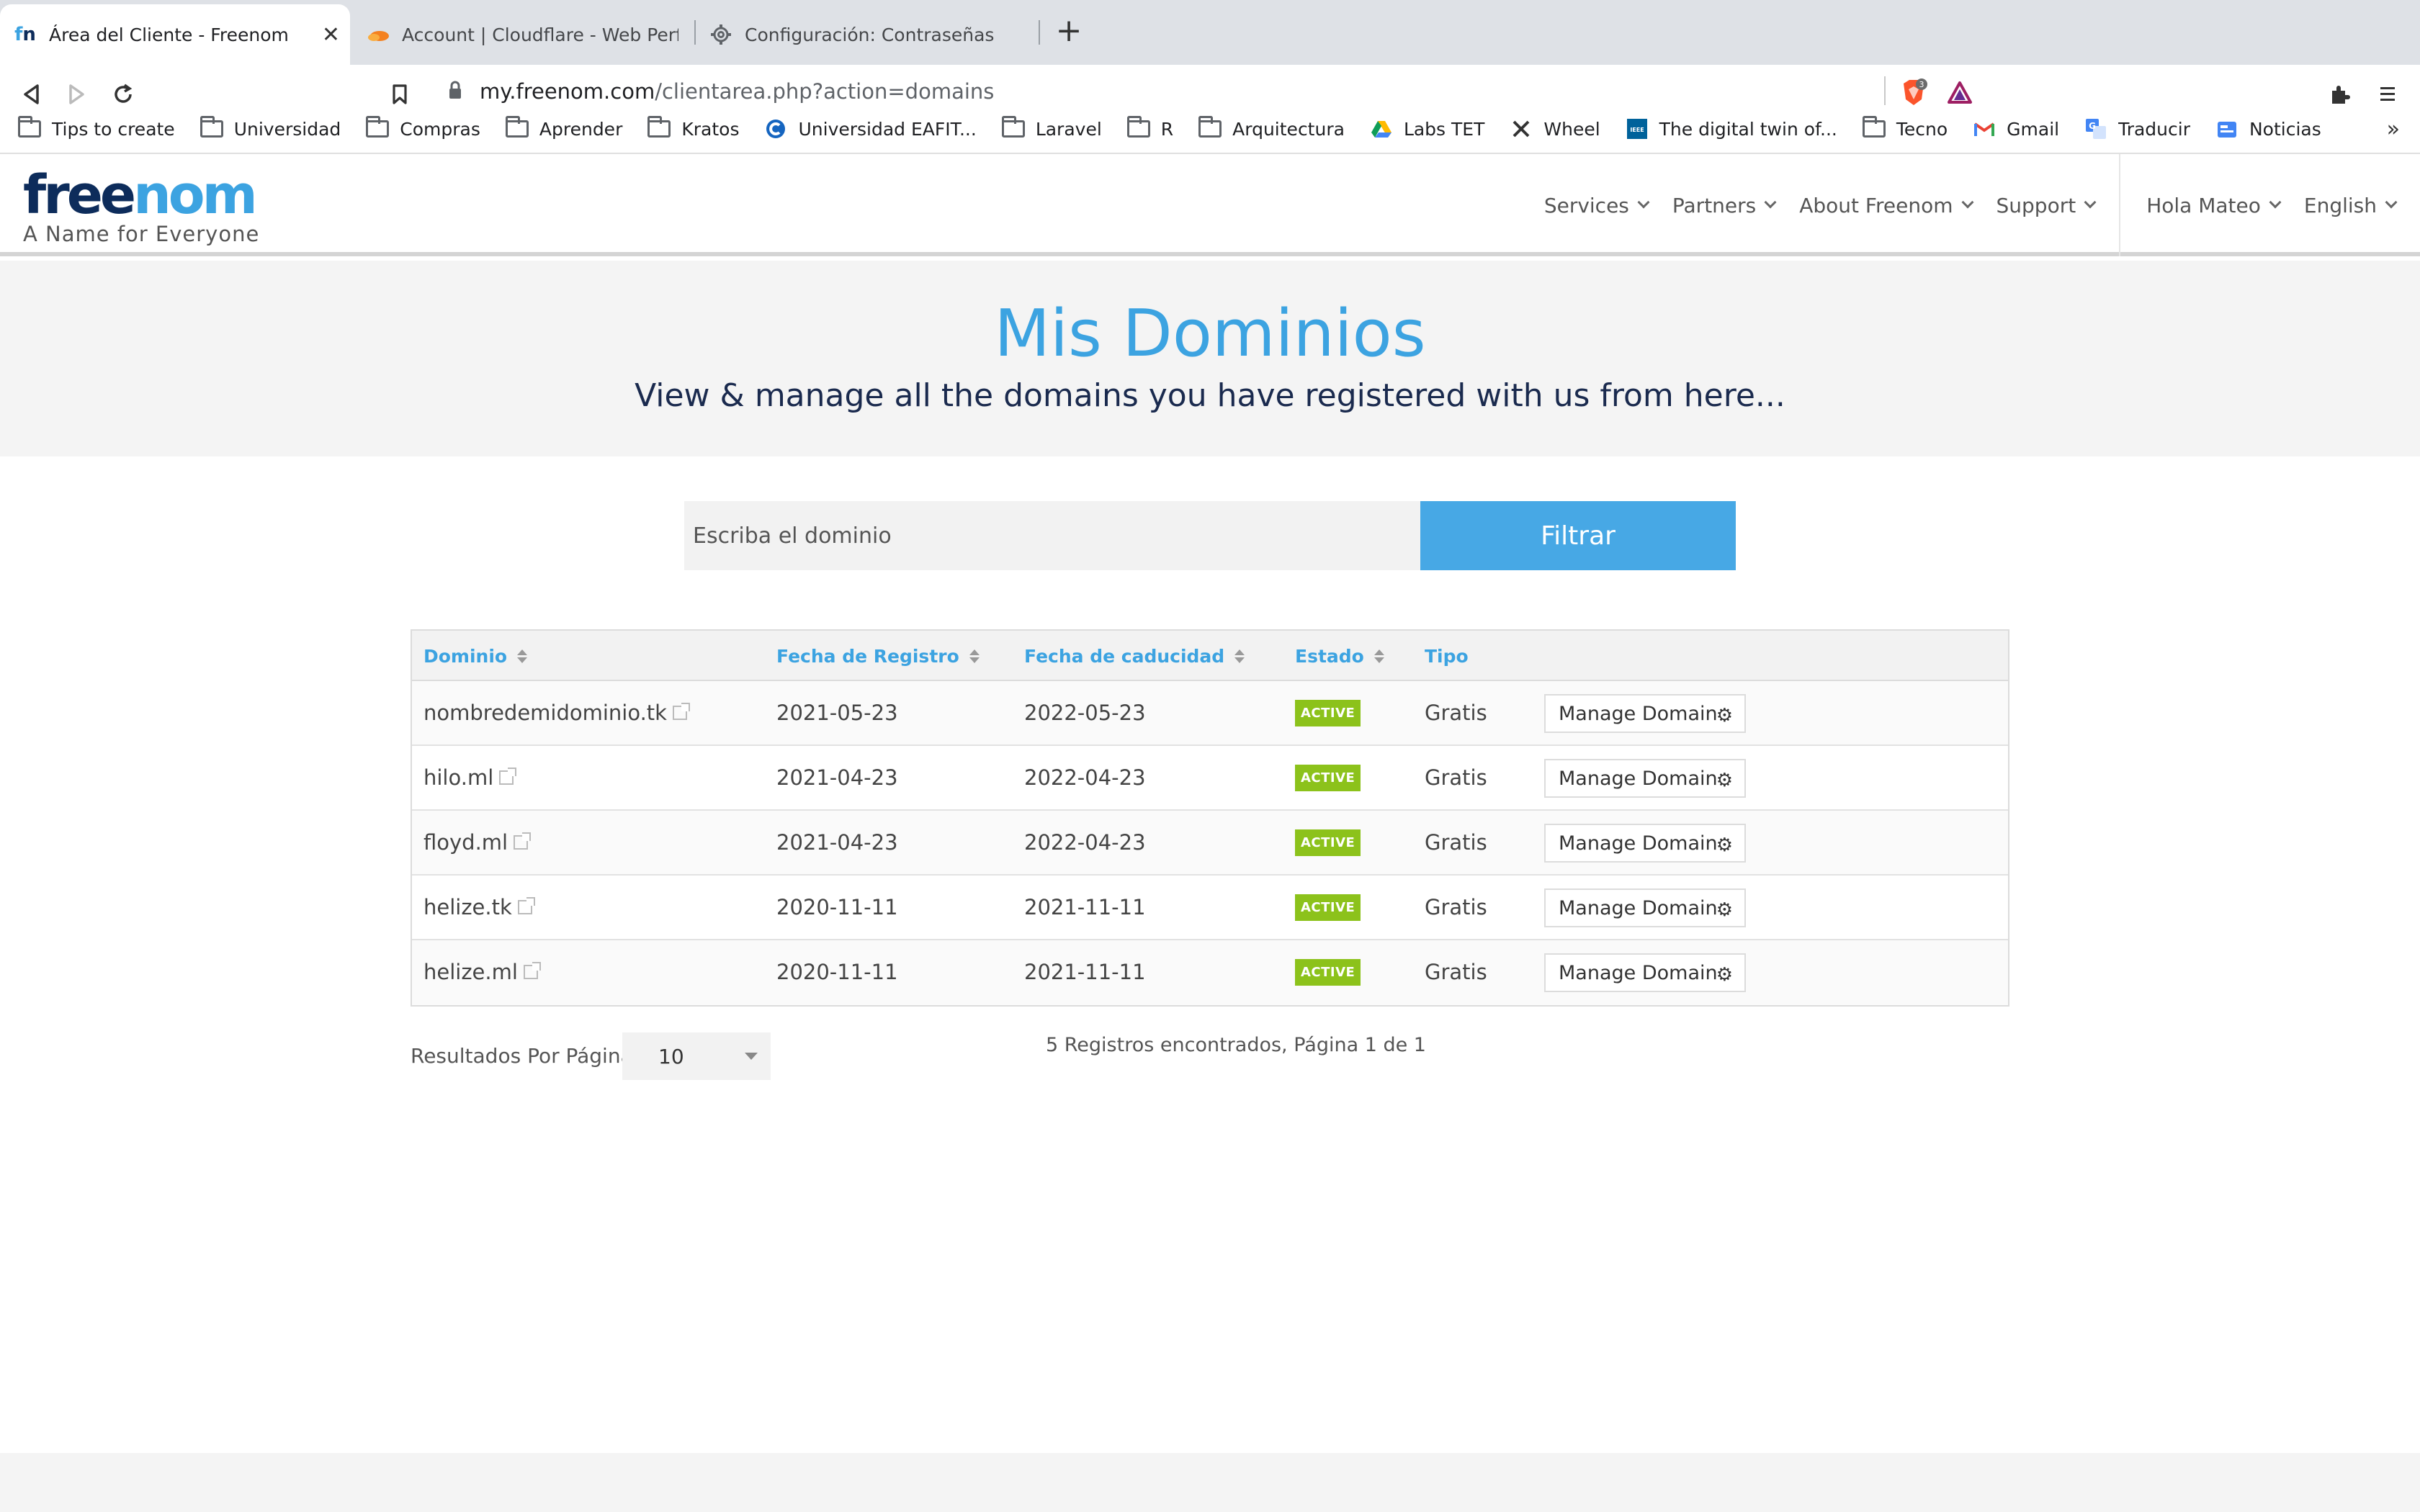 This screenshot has height=1512, width=2420. I want to click on tab-passwords: Configuración: Contraseñas, so click(865, 34).